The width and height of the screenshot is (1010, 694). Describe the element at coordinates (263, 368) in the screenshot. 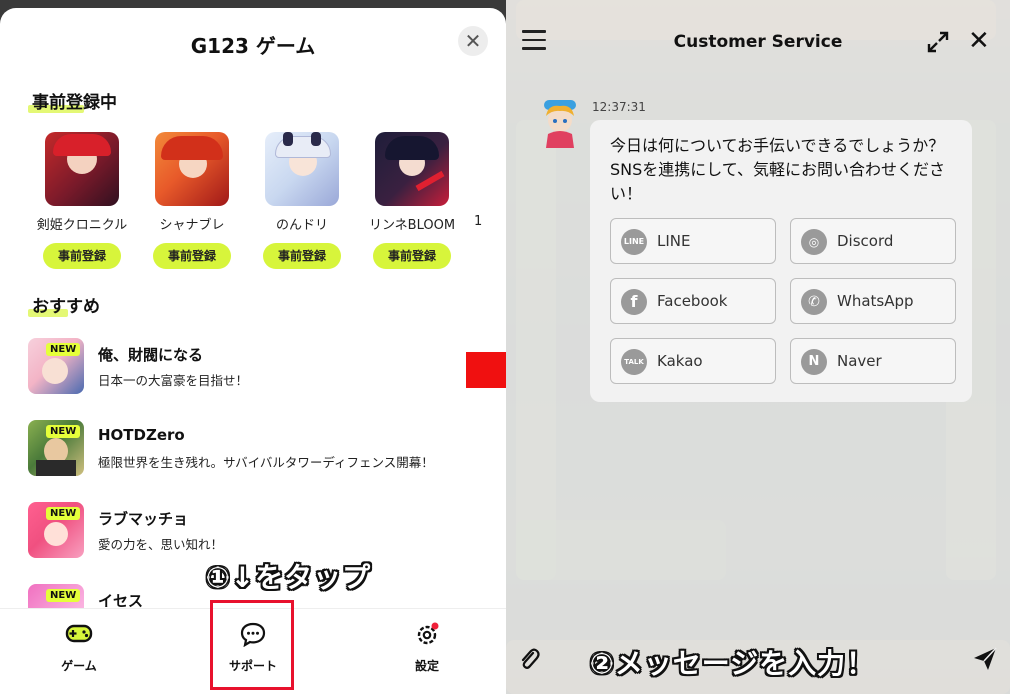

I see `recommended-item: NEW 俺、財閥になる 日本一の大富豪を目指せ！` at that location.